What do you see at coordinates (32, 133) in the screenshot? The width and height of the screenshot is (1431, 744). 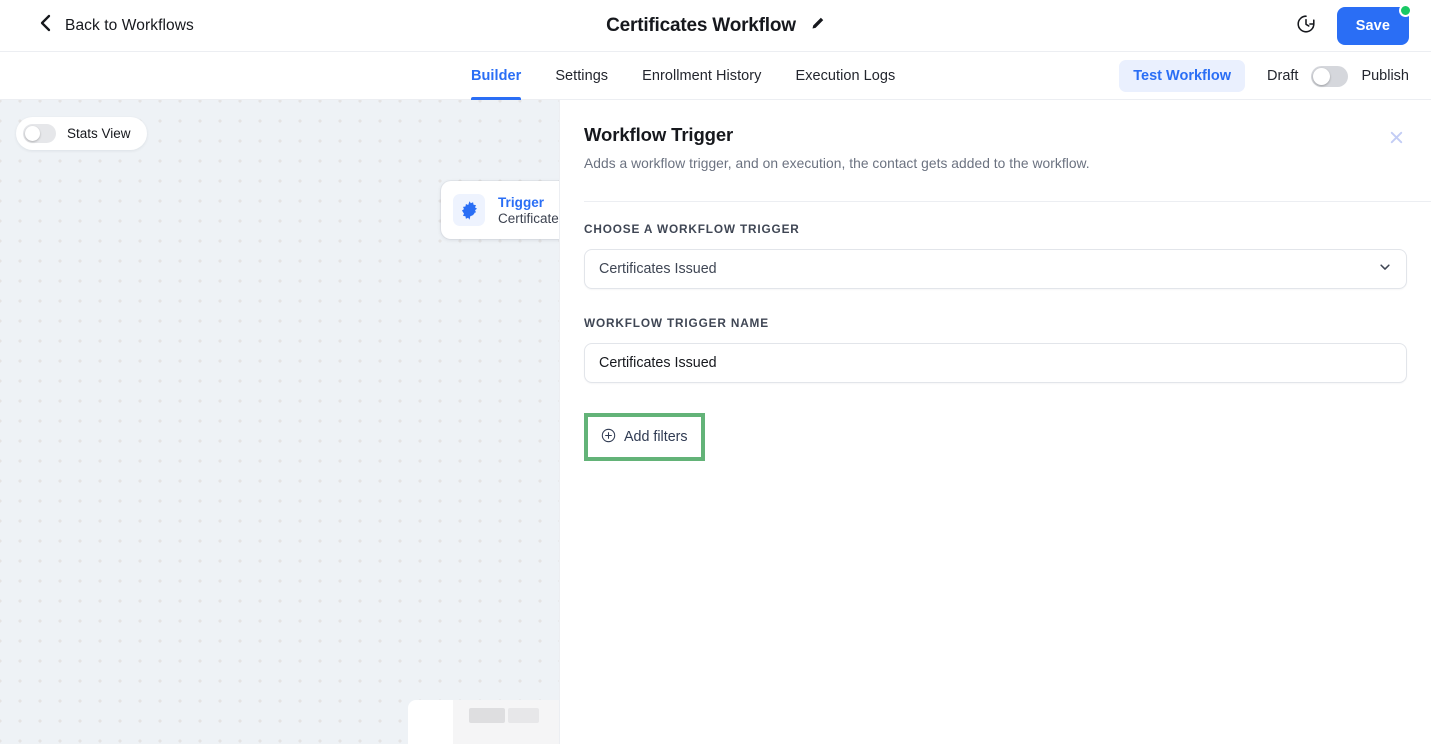 I see `stats-view-toggle-knob` at bounding box center [32, 133].